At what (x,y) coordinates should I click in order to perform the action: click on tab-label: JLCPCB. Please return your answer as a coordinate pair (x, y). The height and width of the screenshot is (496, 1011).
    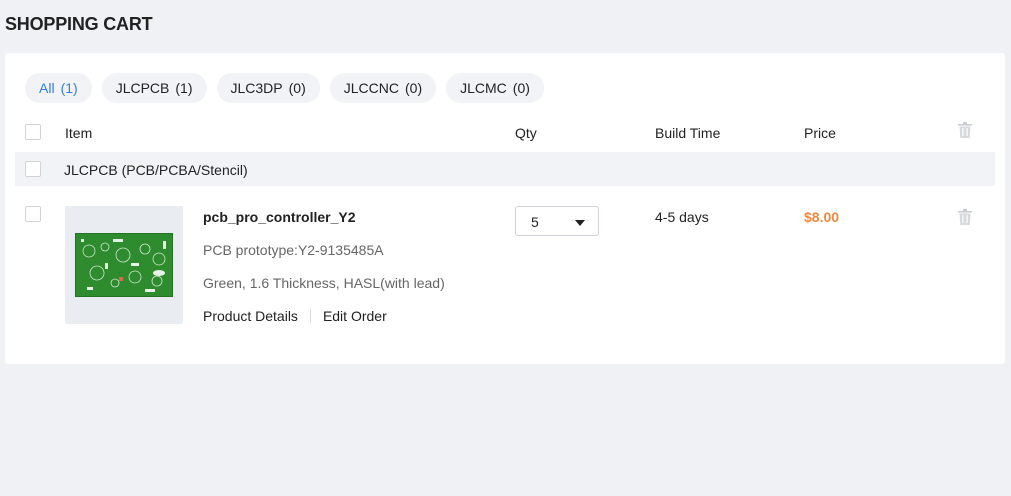
    Looking at the image, I should click on (142, 88).